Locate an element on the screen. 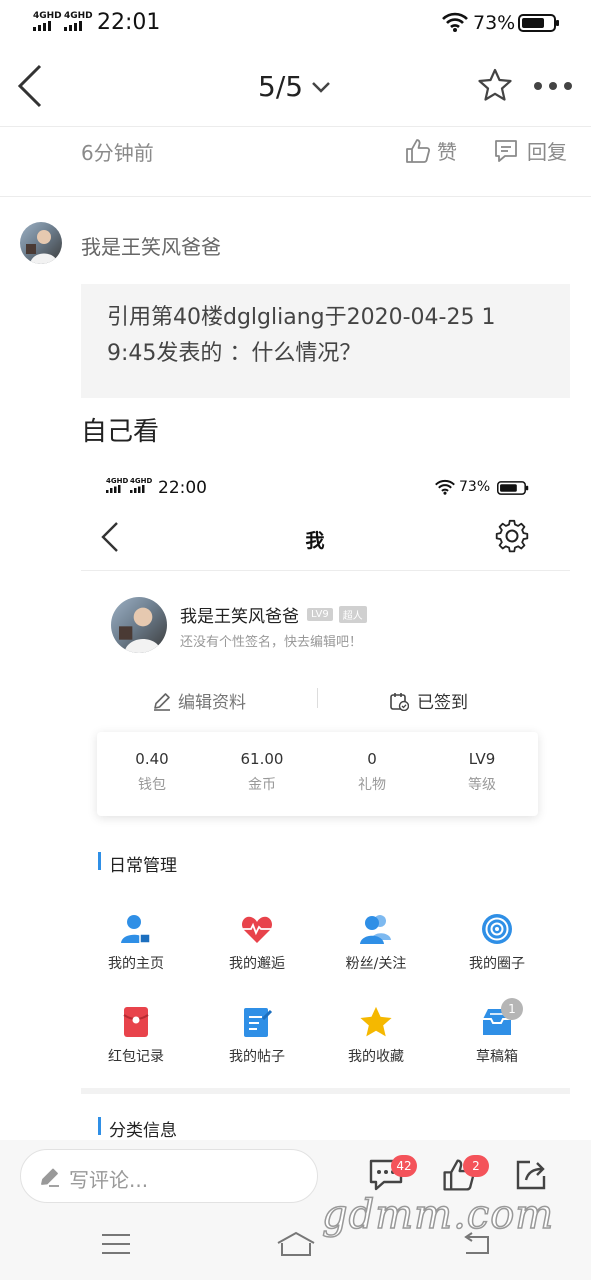  grid-label: 我的收藏 is located at coordinates (376, 1057).